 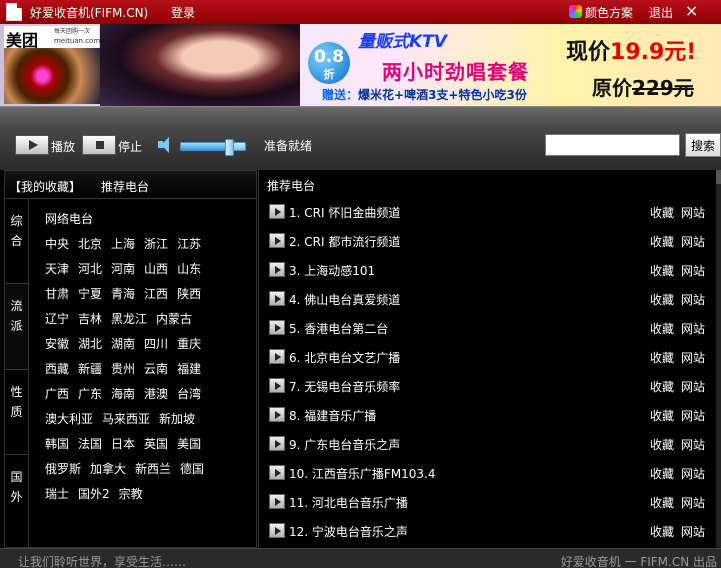 What do you see at coordinates (156, 294) in the screenshot?
I see `region-item: 江西` at bounding box center [156, 294].